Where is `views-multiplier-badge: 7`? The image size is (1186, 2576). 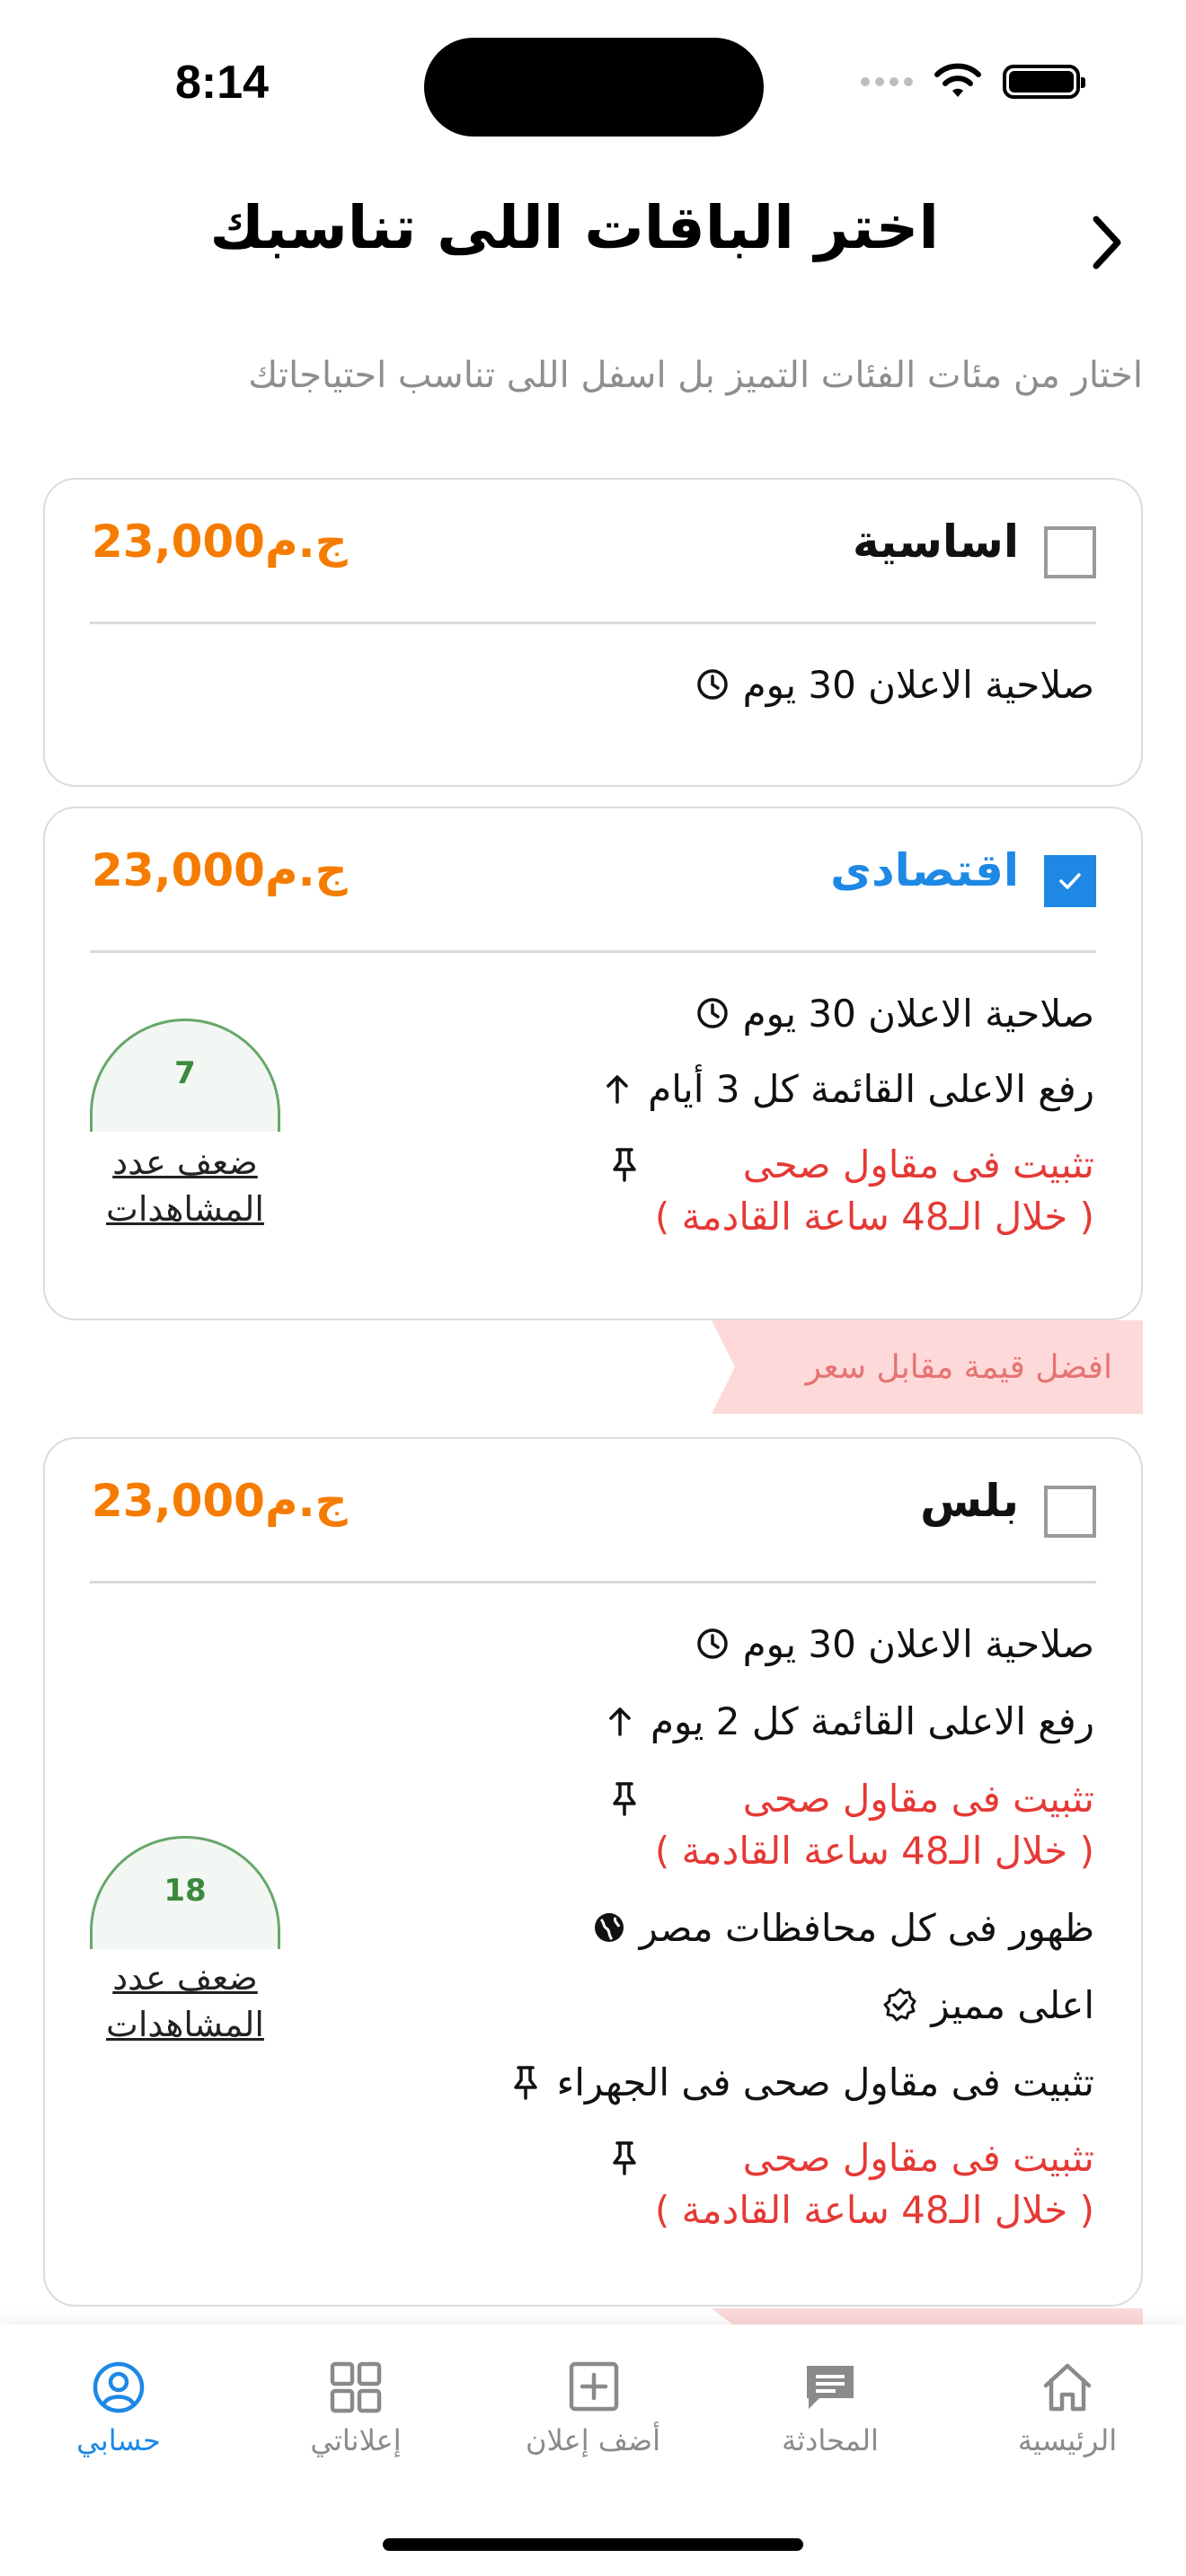 views-multiplier-badge: 7 is located at coordinates (185, 1075).